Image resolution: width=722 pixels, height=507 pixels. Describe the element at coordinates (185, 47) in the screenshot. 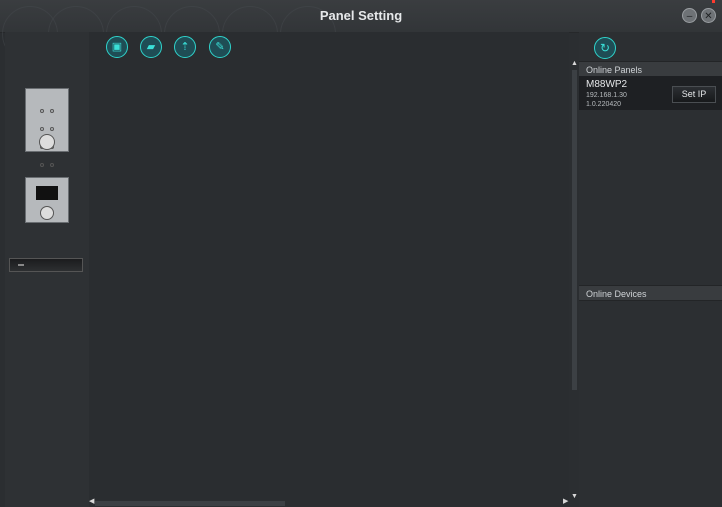

I see `upload-icon: ⇡` at that location.